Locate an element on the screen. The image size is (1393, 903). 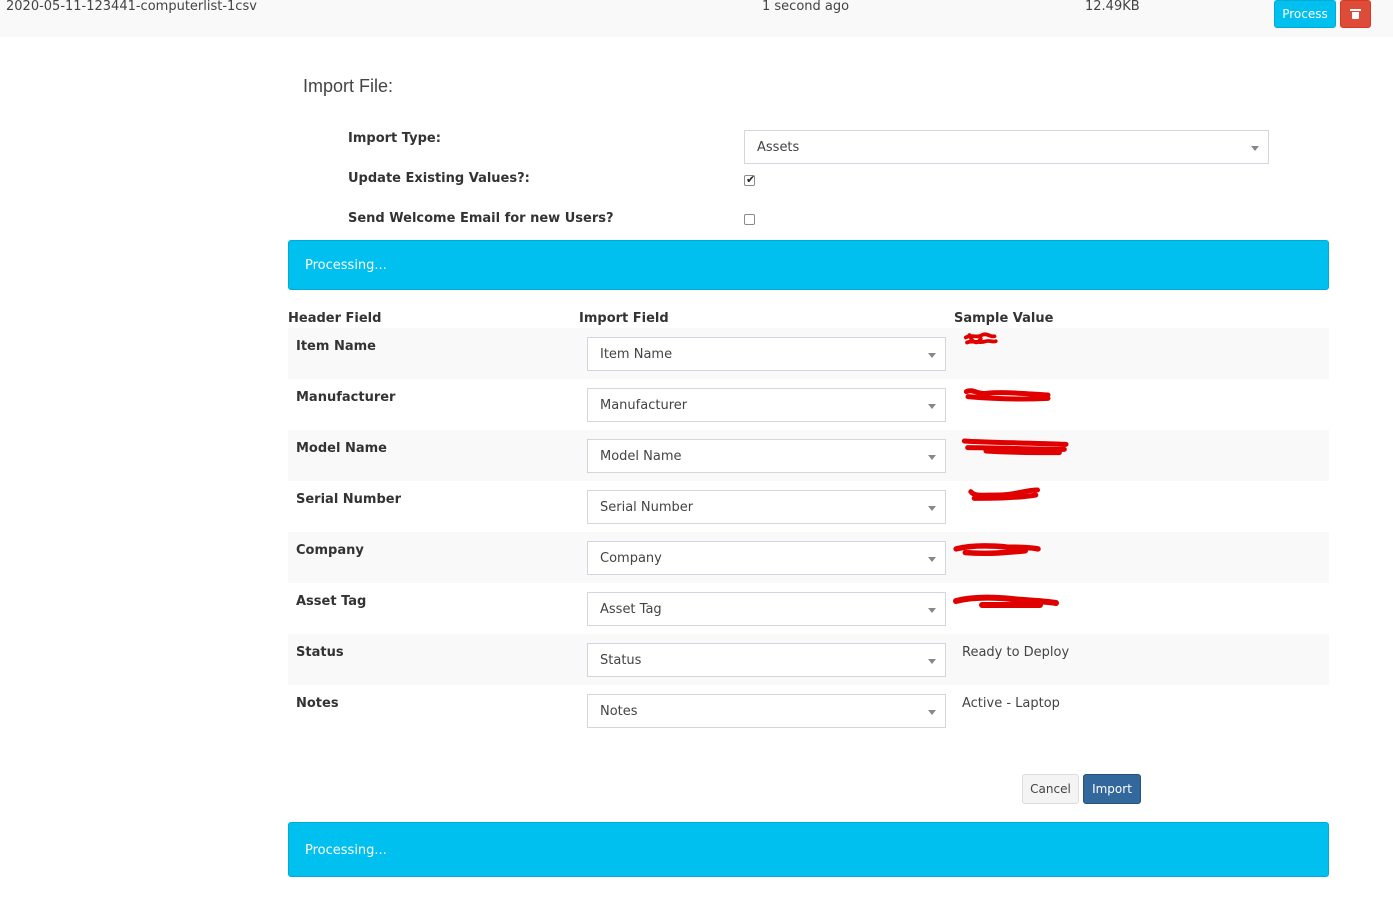
import-field-select: Asset Tag is located at coordinates (766, 609).